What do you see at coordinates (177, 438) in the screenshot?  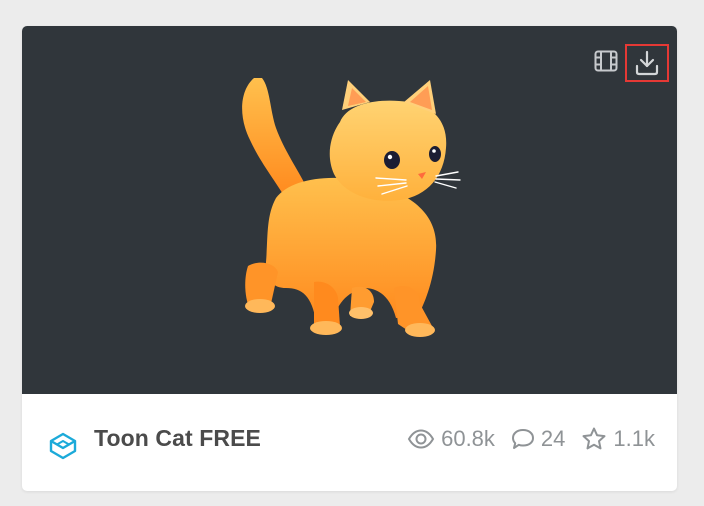 I see `model-title: Toon Cat FREE` at bounding box center [177, 438].